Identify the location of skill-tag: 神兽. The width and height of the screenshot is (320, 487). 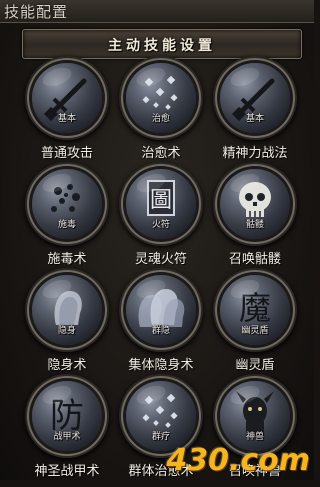
(254, 437).